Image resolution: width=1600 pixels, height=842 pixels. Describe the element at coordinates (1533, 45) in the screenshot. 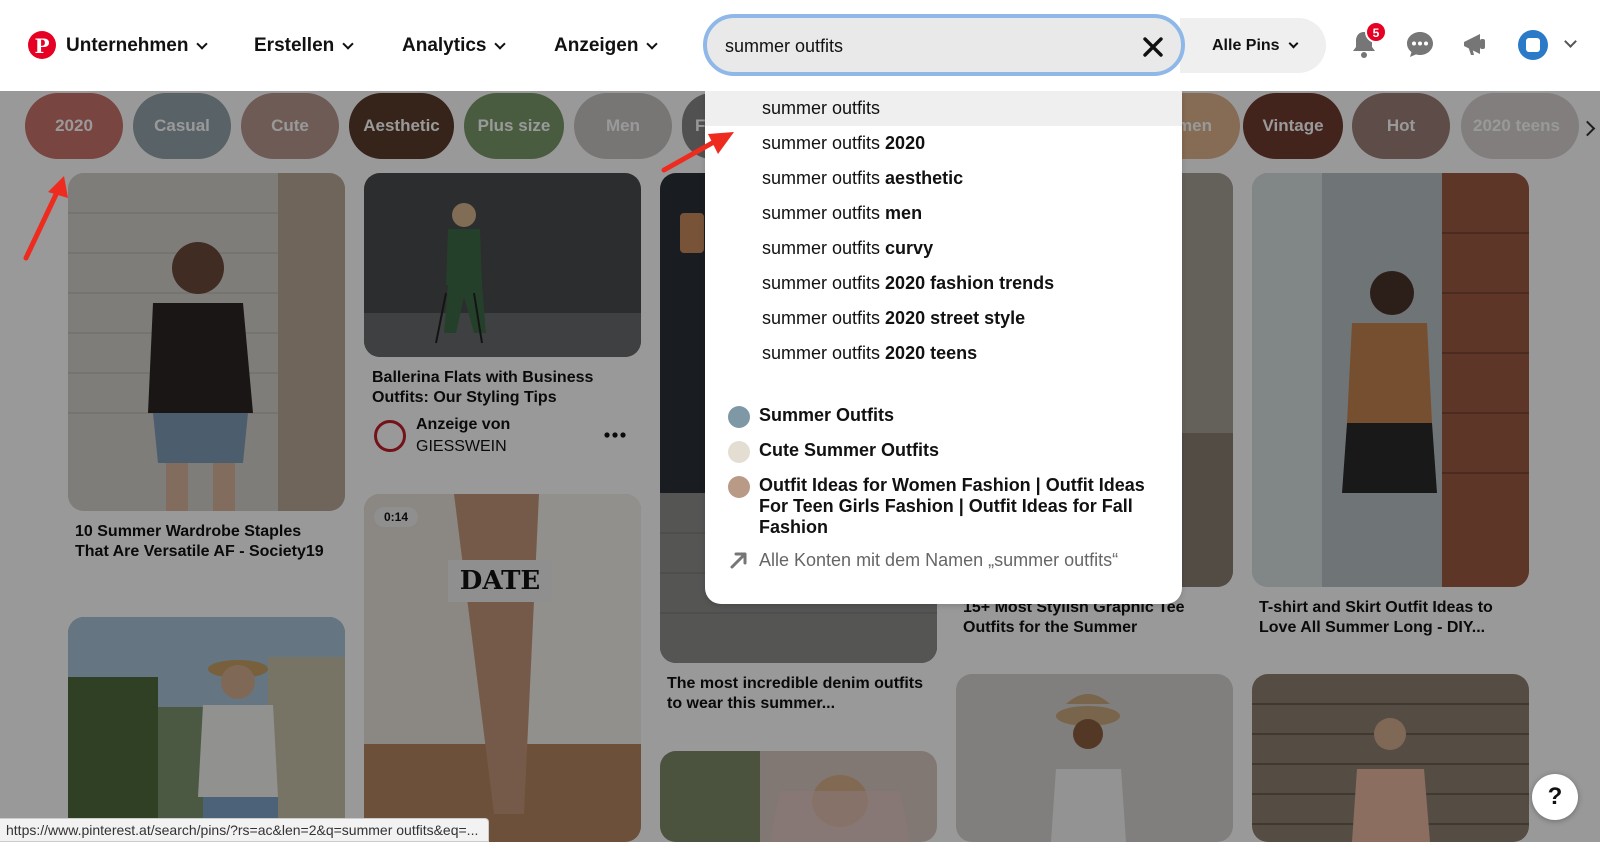

I see `account-avatar` at that location.